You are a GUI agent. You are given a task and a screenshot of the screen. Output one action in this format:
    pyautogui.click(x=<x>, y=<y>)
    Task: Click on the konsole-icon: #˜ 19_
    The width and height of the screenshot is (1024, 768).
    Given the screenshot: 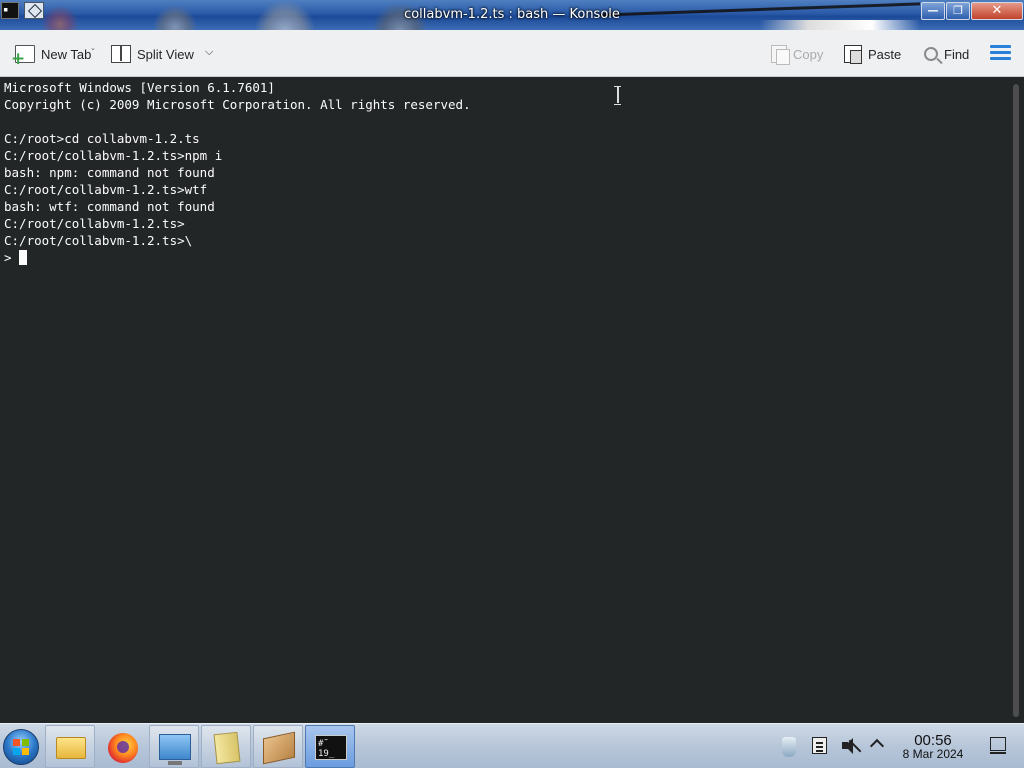 What is the action you would take?
    pyautogui.click(x=331, y=747)
    